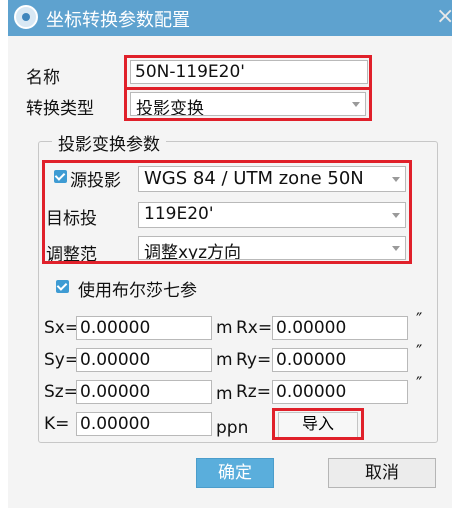 The height and width of the screenshot is (508, 452). Describe the element at coordinates (224, 328) in the screenshot. I see `sx-unit: m` at that location.